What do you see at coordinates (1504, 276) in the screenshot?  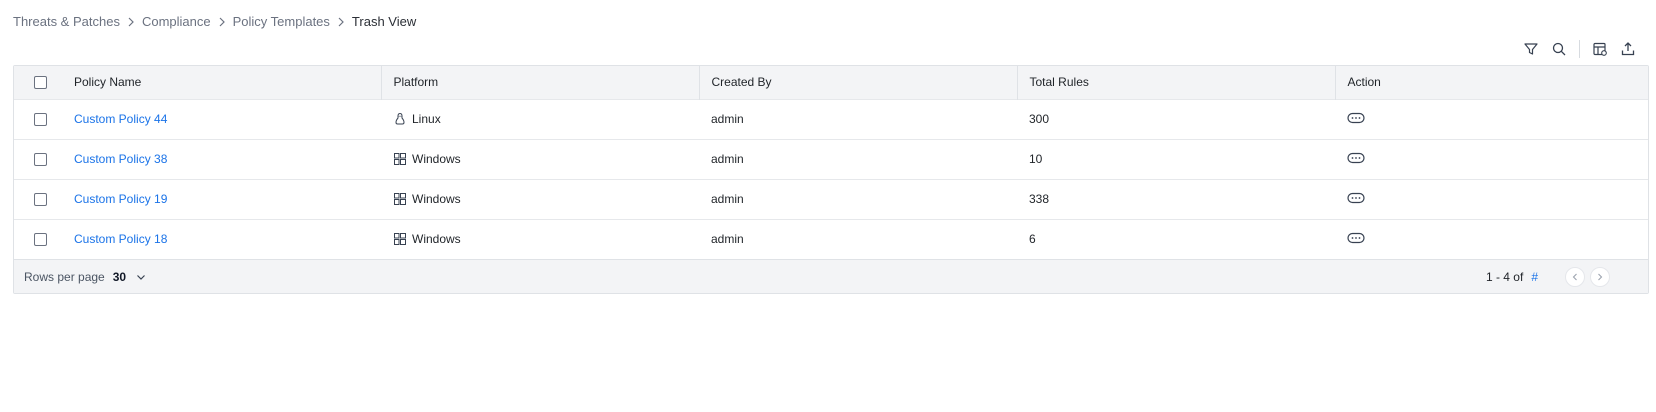 I see `pagination-range: 1 - 4 of` at bounding box center [1504, 276].